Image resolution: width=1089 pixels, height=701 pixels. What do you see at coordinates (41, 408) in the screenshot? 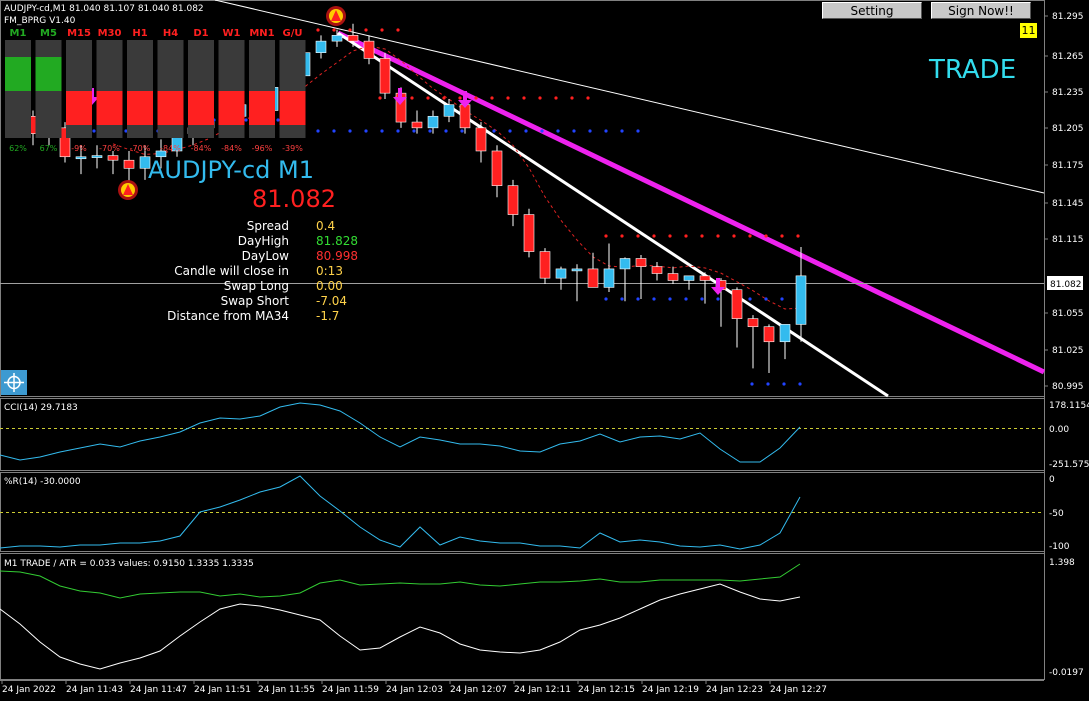
I see `cci-label: CCI(14) 29.7183` at bounding box center [41, 408].